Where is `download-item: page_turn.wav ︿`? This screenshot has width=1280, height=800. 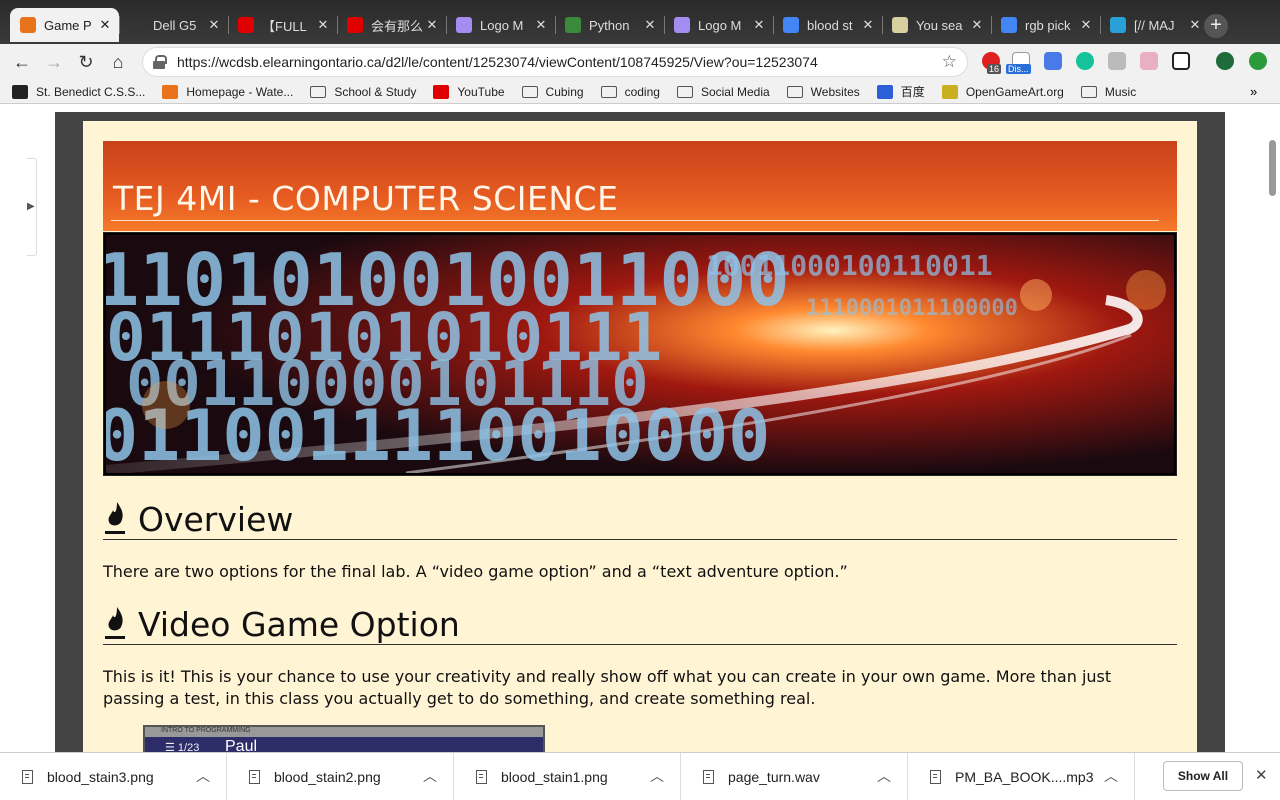 download-item: page_turn.wav ︿ is located at coordinates (794, 776).